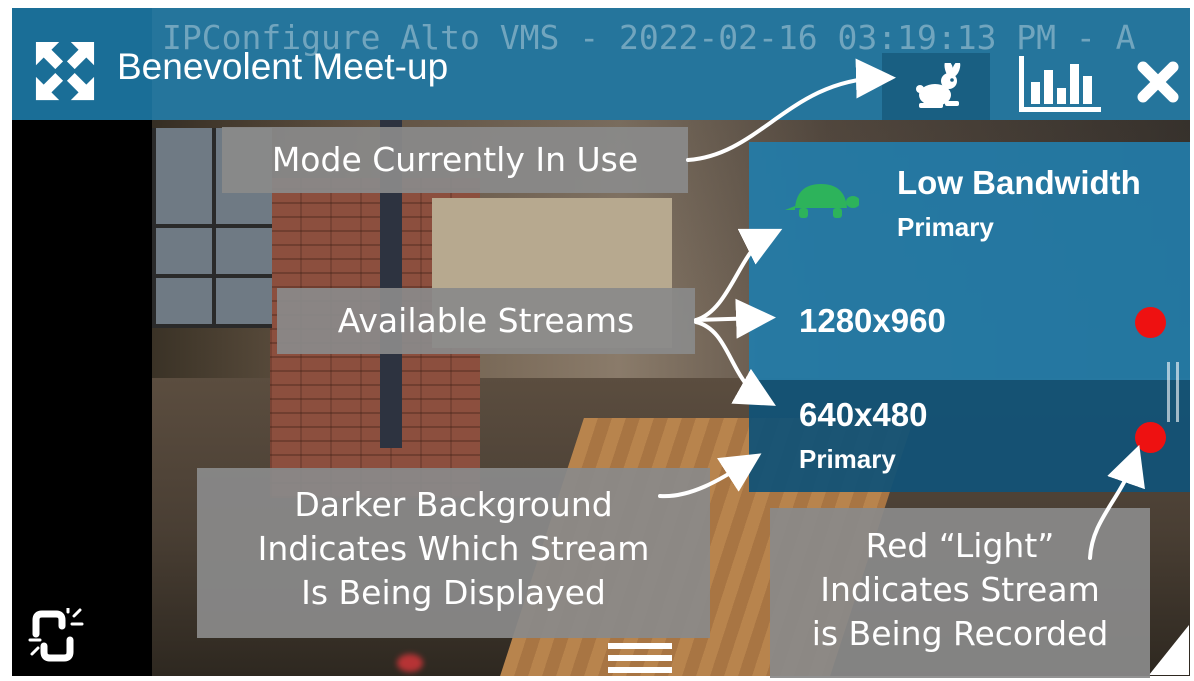 The image size is (1194, 681). Describe the element at coordinates (960, 589) in the screenshot. I see `callout-text: Indicates Stream` at that location.